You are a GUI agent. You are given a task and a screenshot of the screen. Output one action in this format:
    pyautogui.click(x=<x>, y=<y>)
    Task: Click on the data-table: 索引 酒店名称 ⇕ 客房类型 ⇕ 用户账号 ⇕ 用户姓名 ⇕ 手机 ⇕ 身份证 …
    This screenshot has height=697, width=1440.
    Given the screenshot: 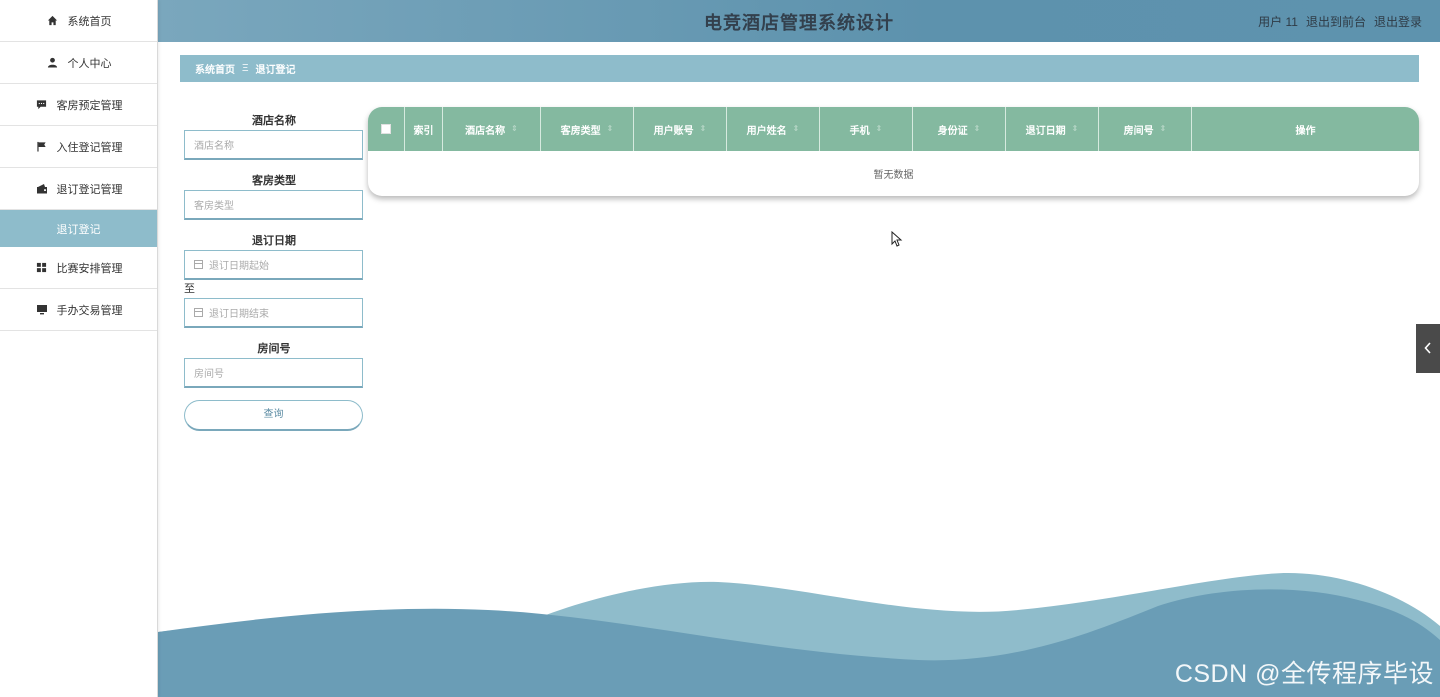 What is the action you would take?
    pyautogui.click(x=893, y=151)
    